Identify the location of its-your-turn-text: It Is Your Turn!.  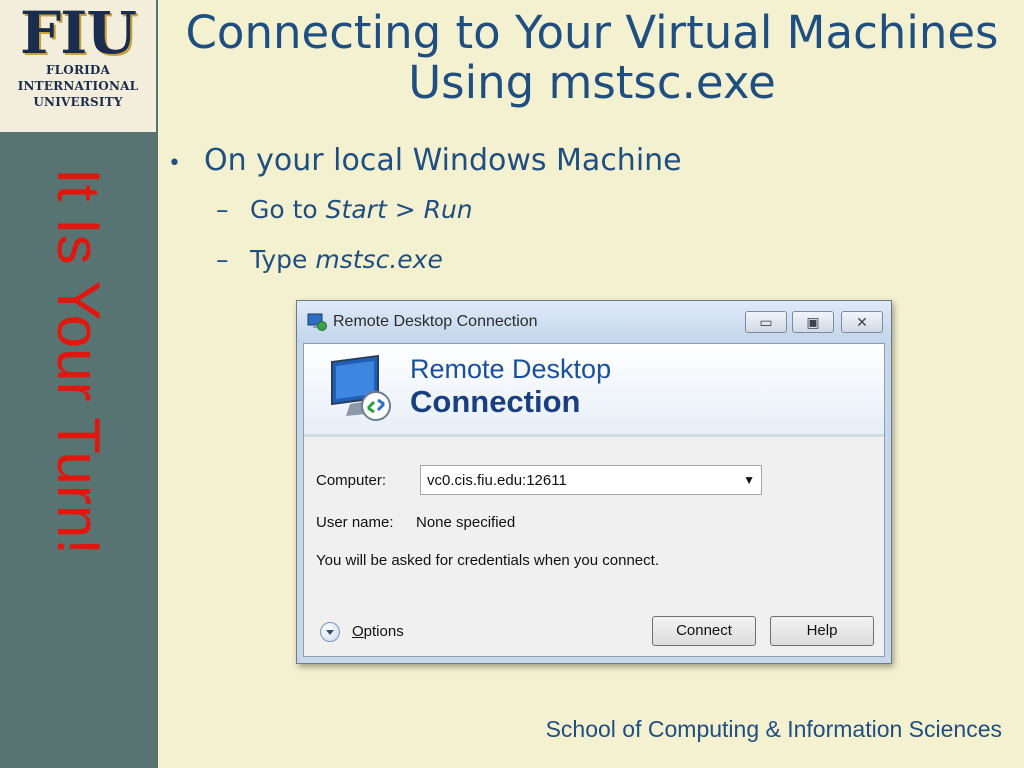
(78, 361).